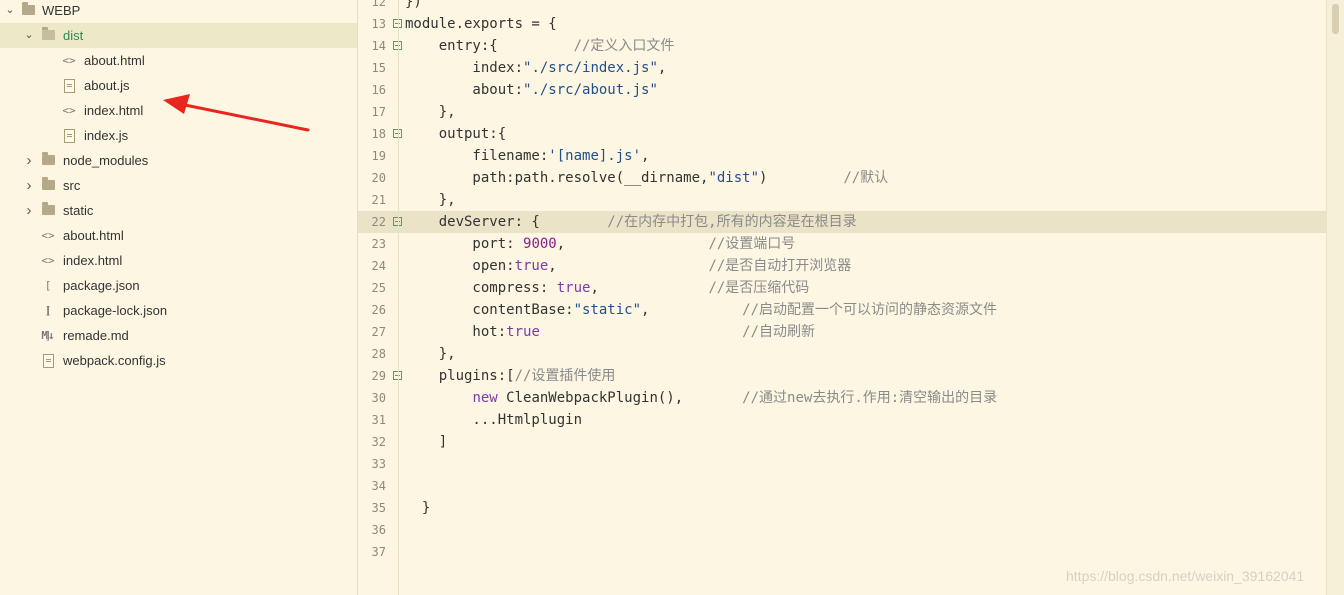  I want to click on line-number: 27, so click(378, 332).